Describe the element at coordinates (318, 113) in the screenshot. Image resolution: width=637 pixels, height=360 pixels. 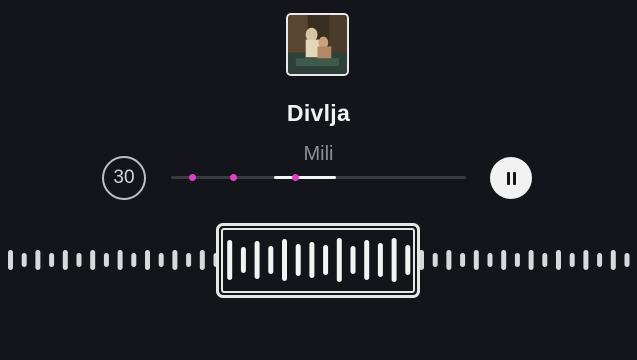
I see `track-title: Divlja` at that location.